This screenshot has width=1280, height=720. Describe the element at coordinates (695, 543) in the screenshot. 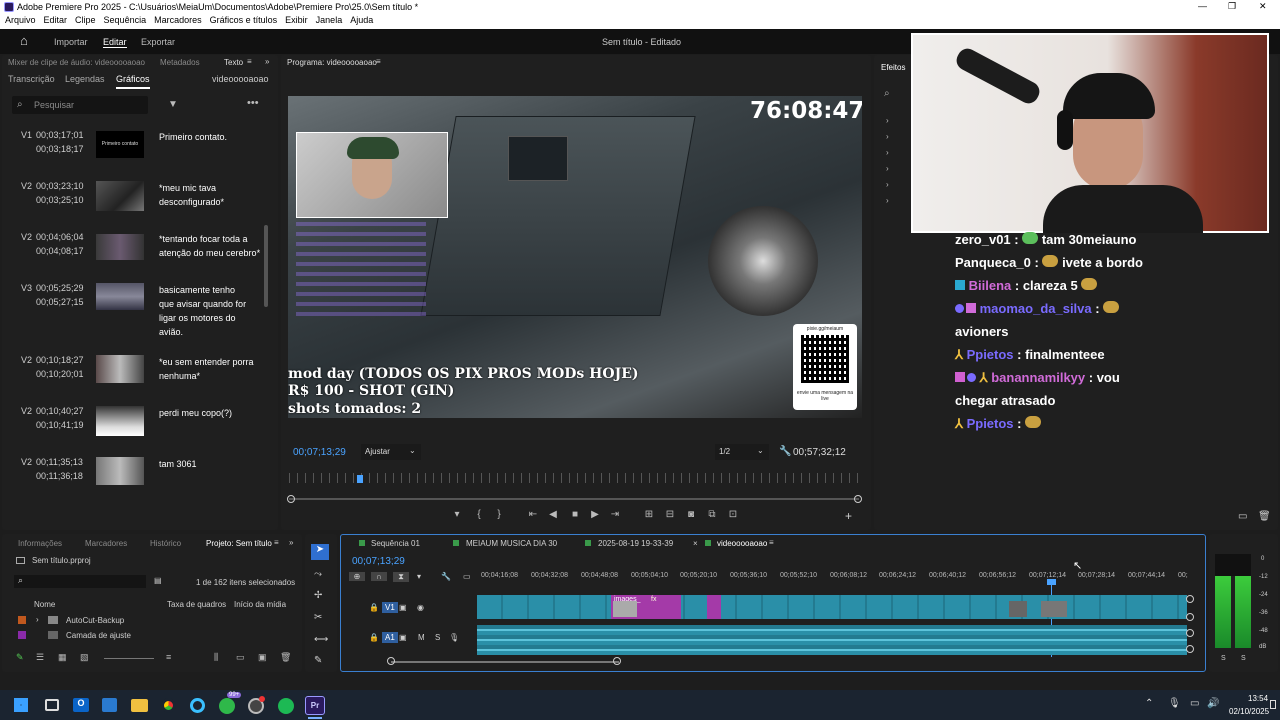

I see `close-tab-icon: ×` at that location.